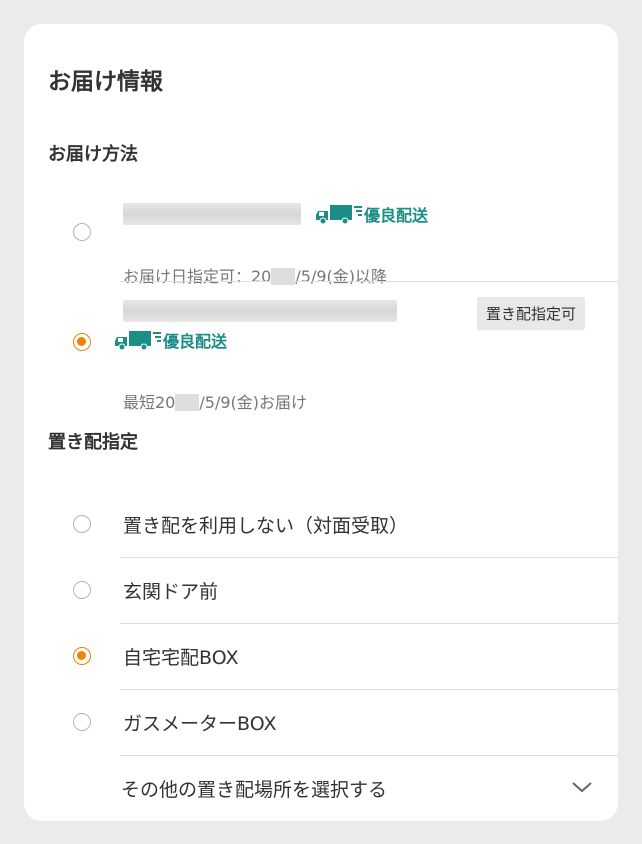 This screenshot has height=844, width=642. I want to click on delivery-option-2-badge: 優良配送, so click(171, 340).